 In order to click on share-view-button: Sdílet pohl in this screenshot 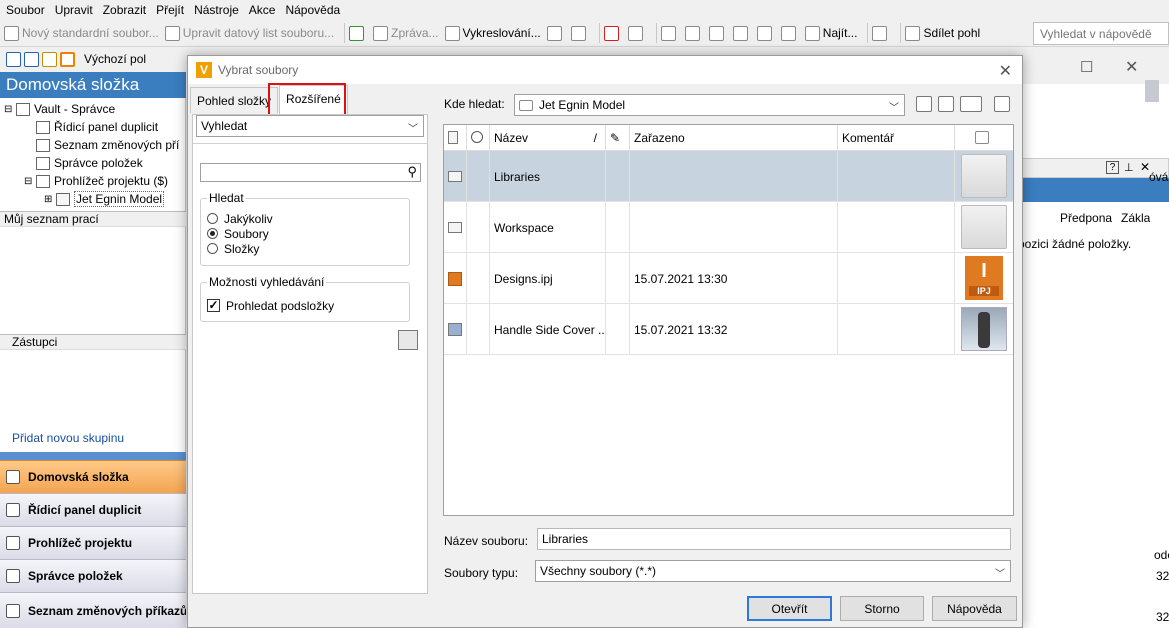, I will do `click(942, 33)`.